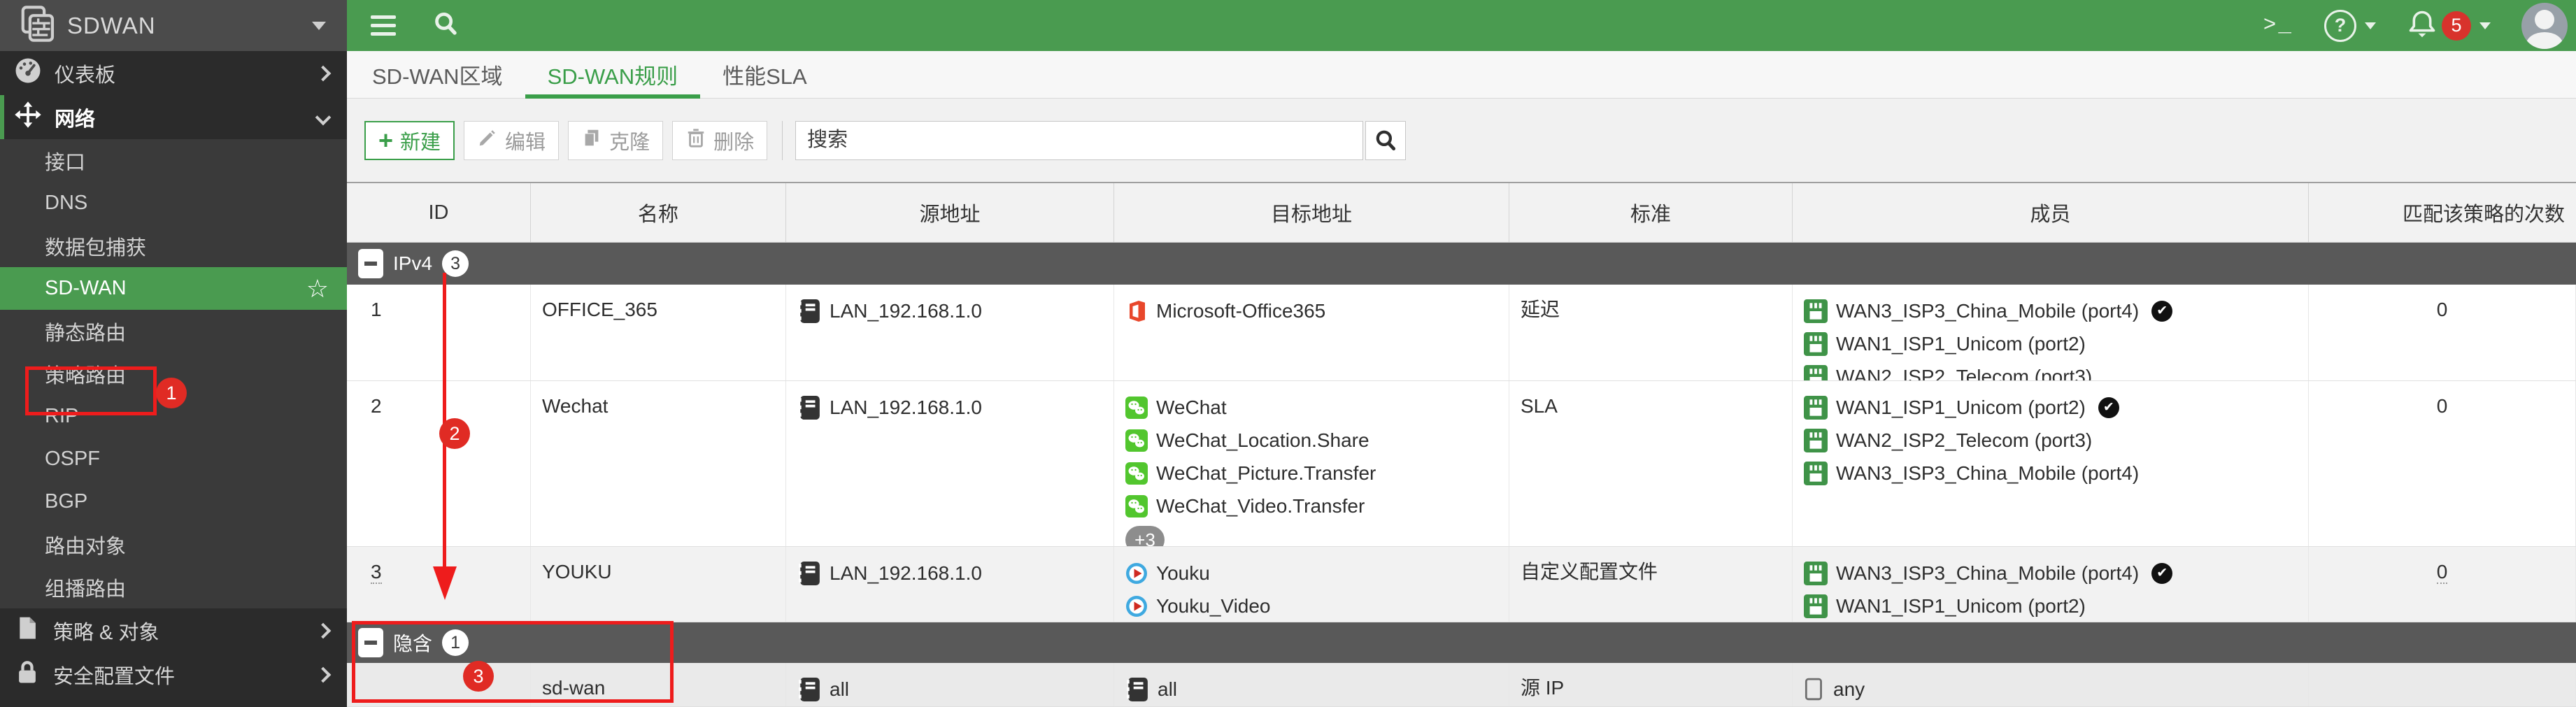 The height and width of the screenshot is (707, 2576). What do you see at coordinates (1813, 689) in the screenshot?
I see `any-icon` at bounding box center [1813, 689].